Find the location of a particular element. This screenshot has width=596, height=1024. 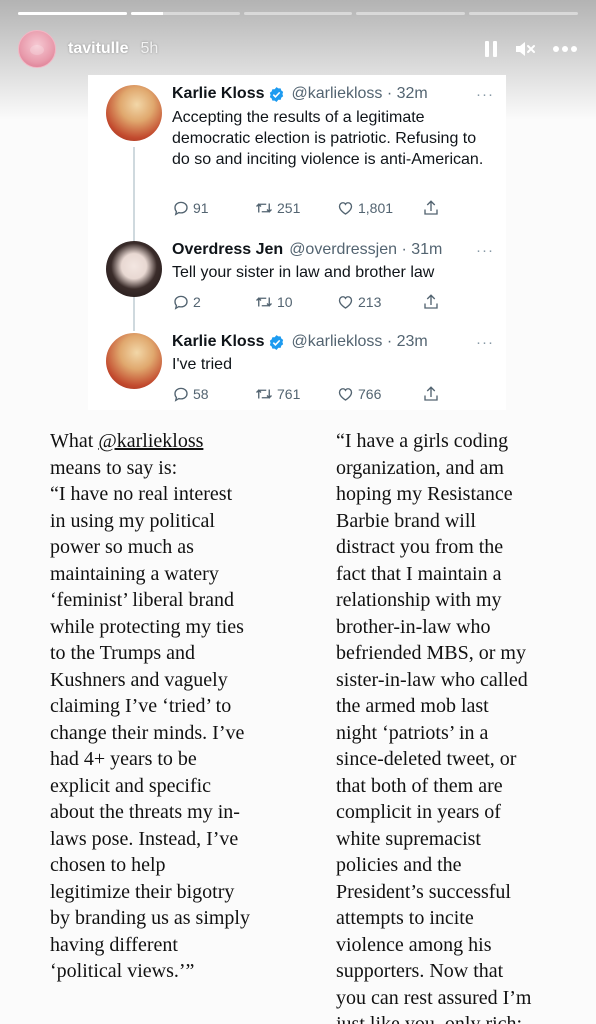

reply-count: 91 is located at coordinates (201, 208).